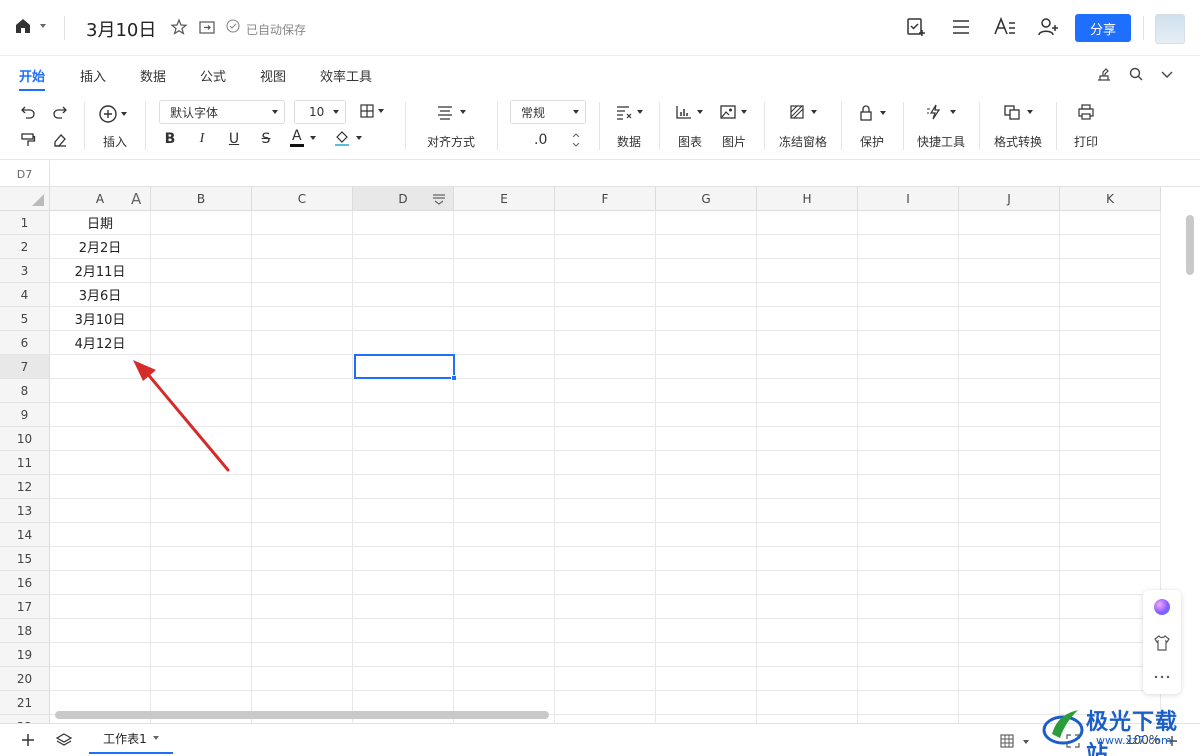  I want to click on column-header-f: F, so click(605, 199).